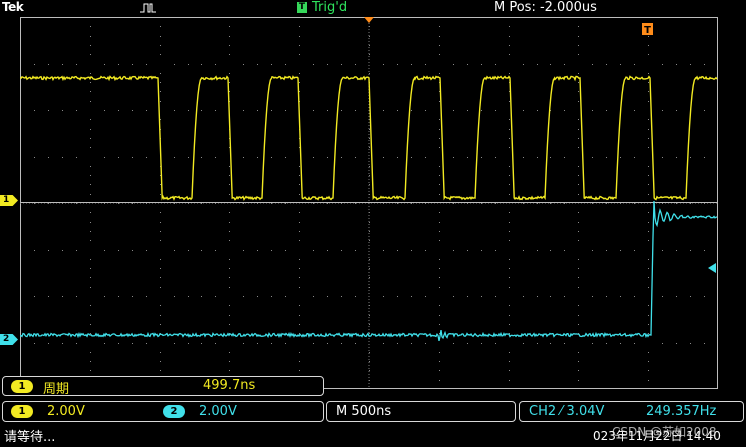 The height and width of the screenshot is (447, 746). What do you see at coordinates (174, 411) in the screenshot?
I see `ch2-chip: 2` at bounding box center [174, 411].